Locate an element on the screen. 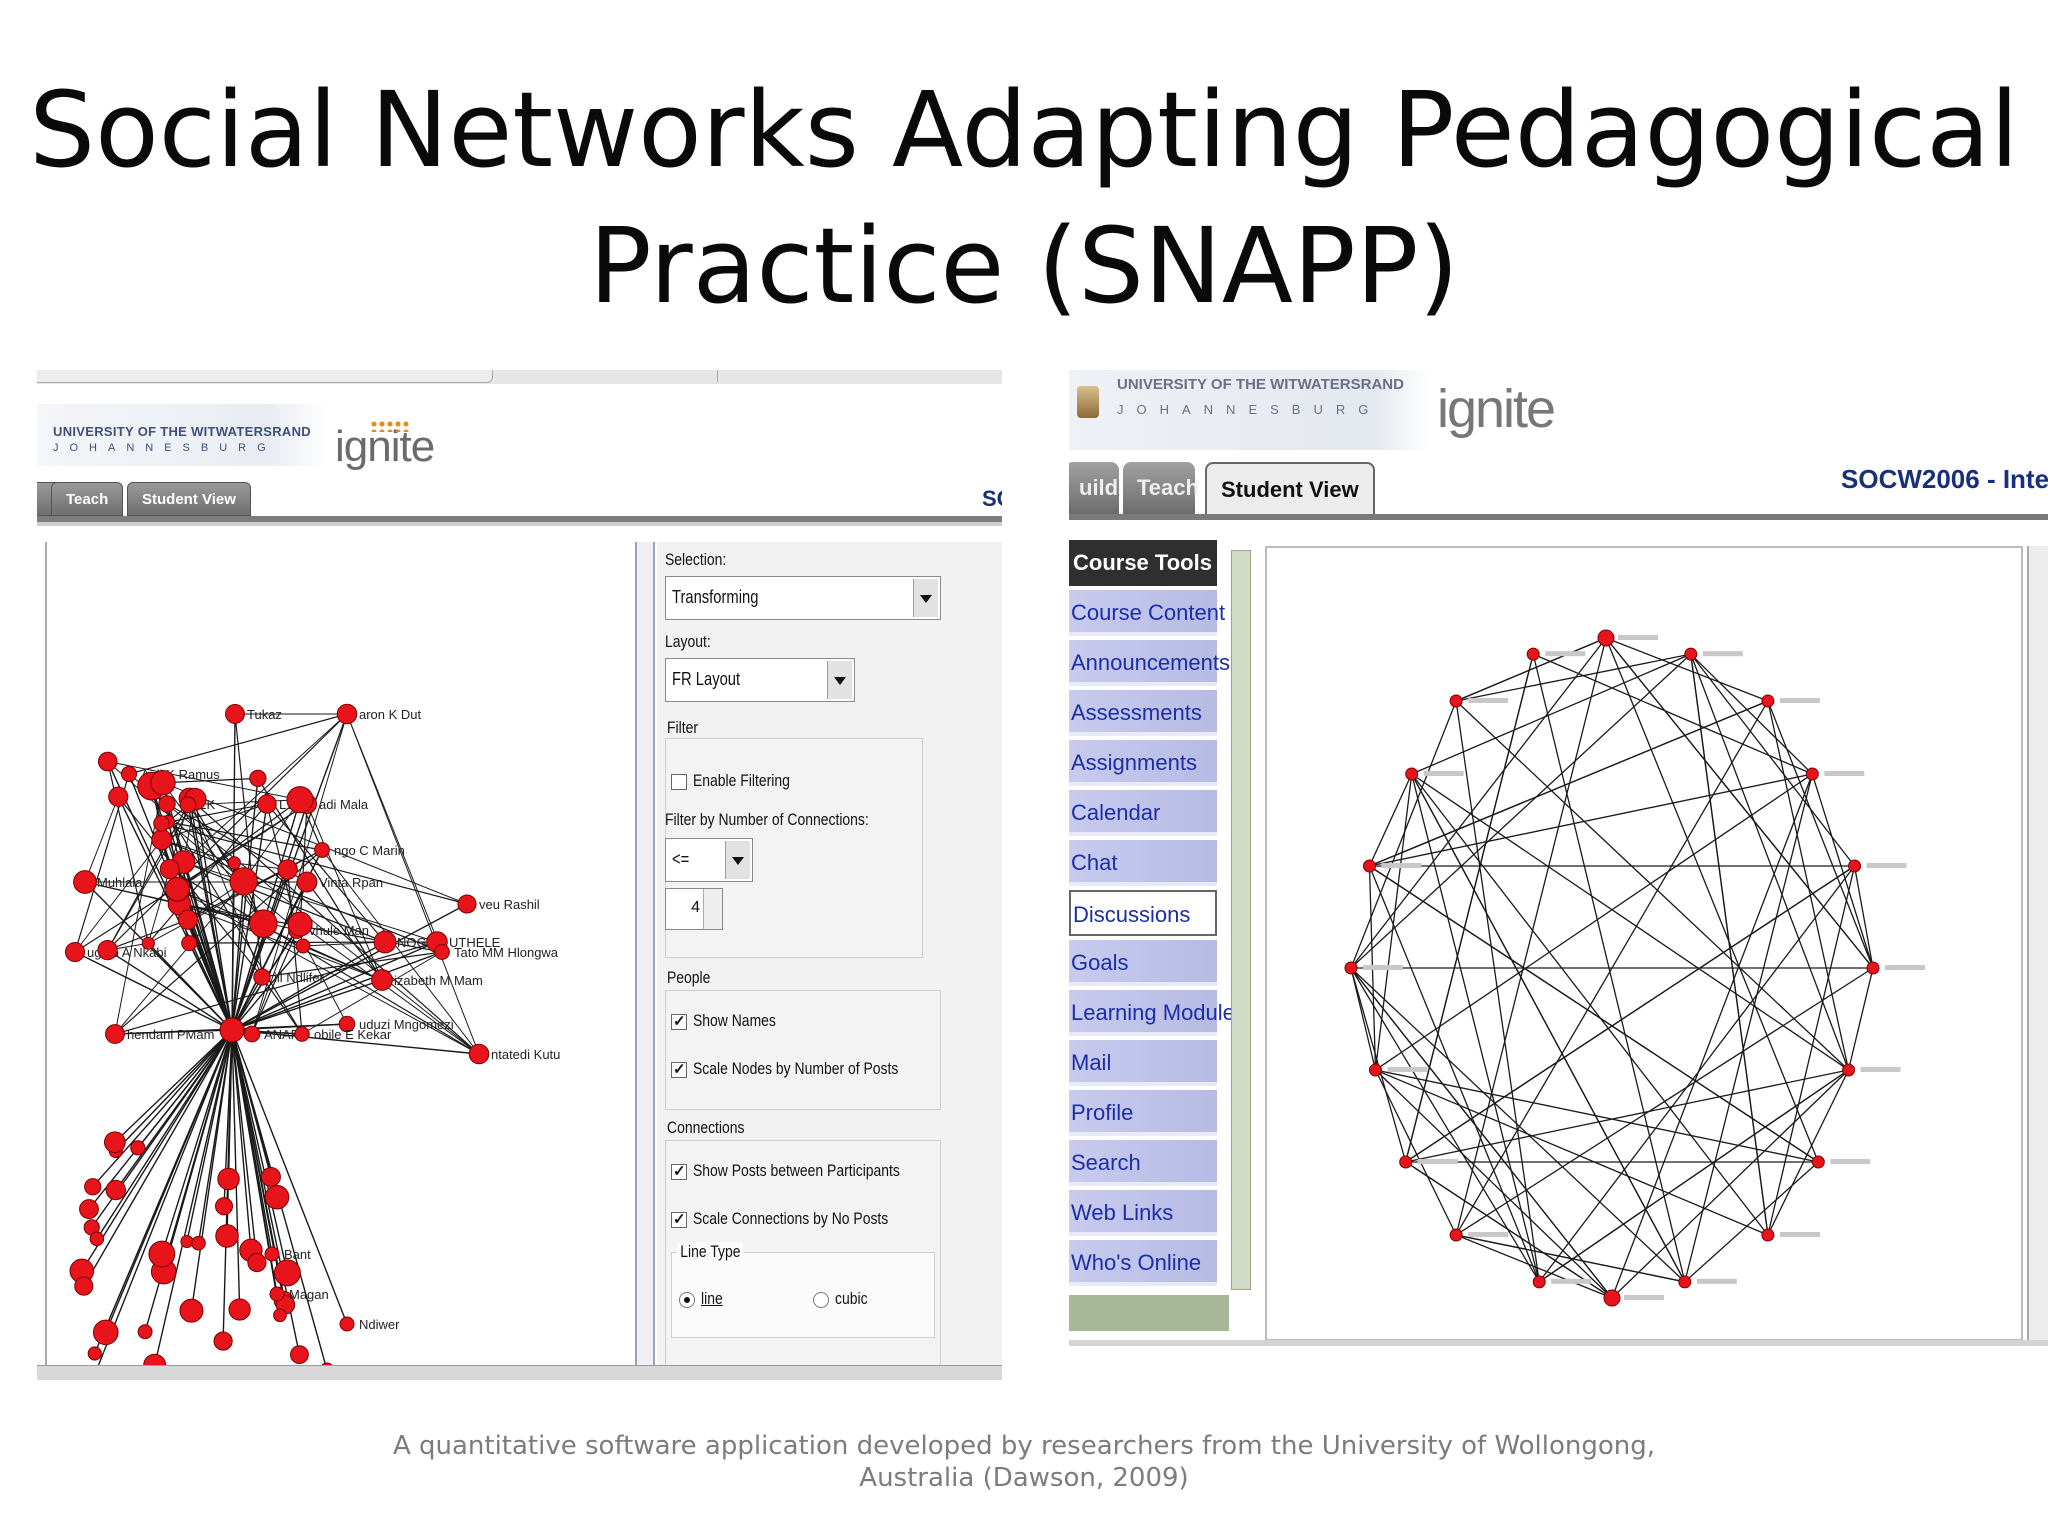  sidebar-item-course-content: Course Content is located at coordinates (1147, 613).